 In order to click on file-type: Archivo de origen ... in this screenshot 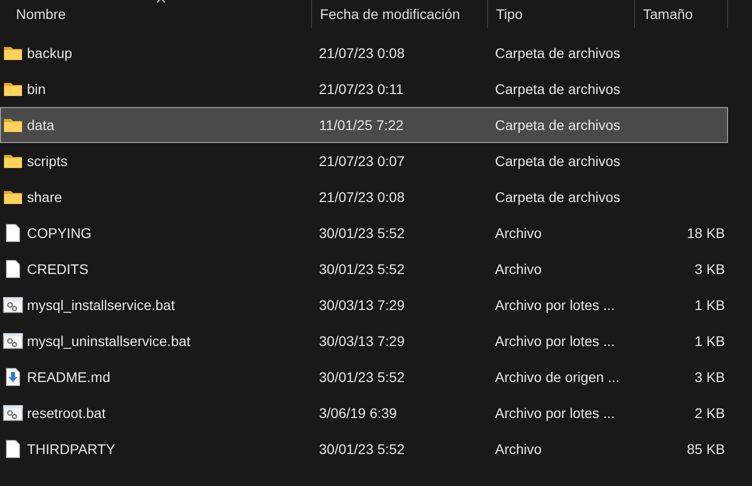, I will do `click(557, 377)`.